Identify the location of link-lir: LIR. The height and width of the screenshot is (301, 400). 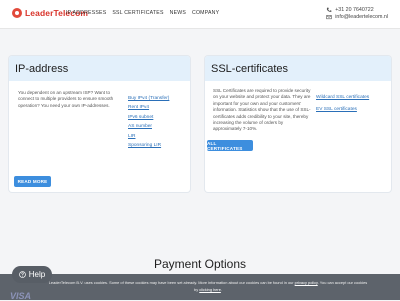
(148, 138).